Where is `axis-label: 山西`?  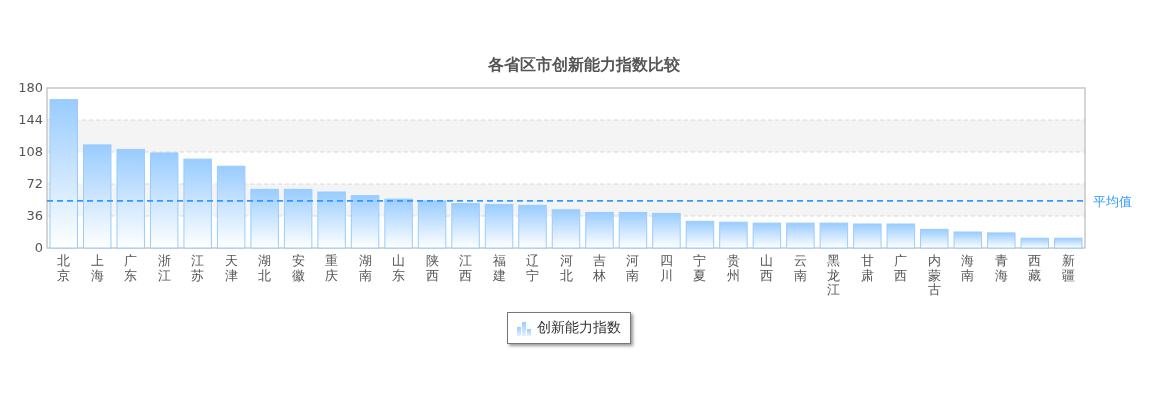 axis-label: 山西 is located at coordinates (767, 268).